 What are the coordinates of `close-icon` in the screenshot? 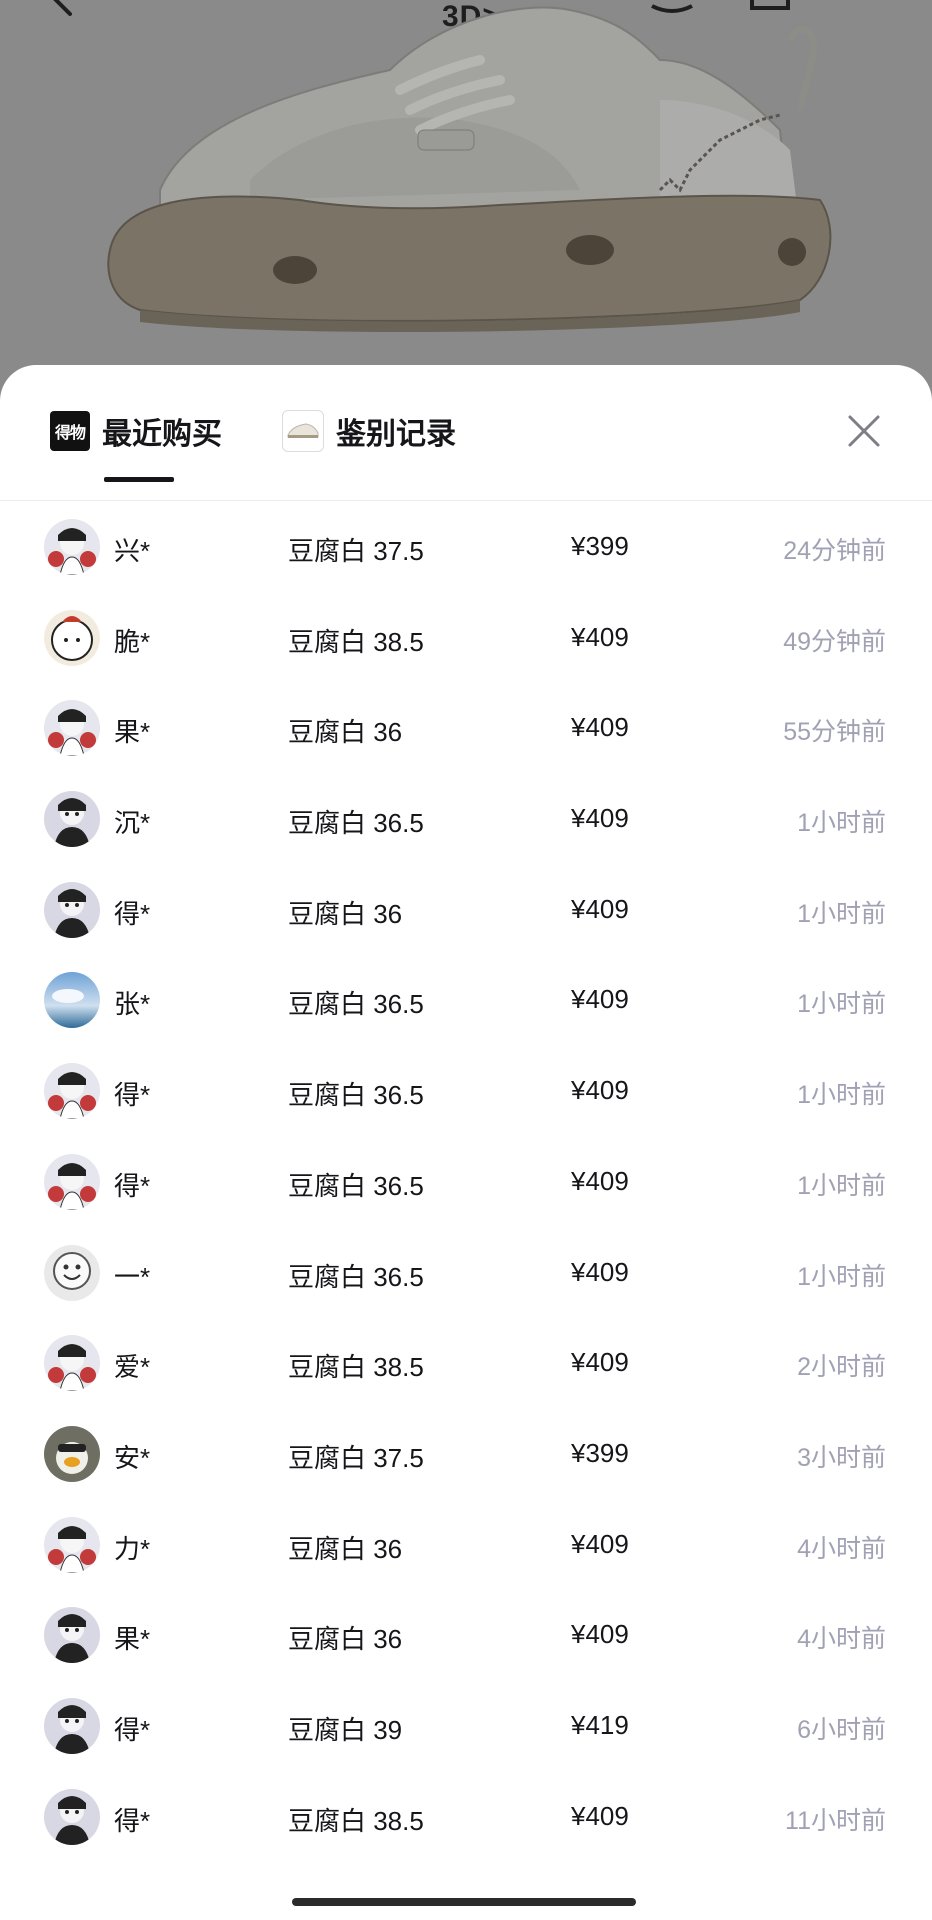 It's located at (864, 431).